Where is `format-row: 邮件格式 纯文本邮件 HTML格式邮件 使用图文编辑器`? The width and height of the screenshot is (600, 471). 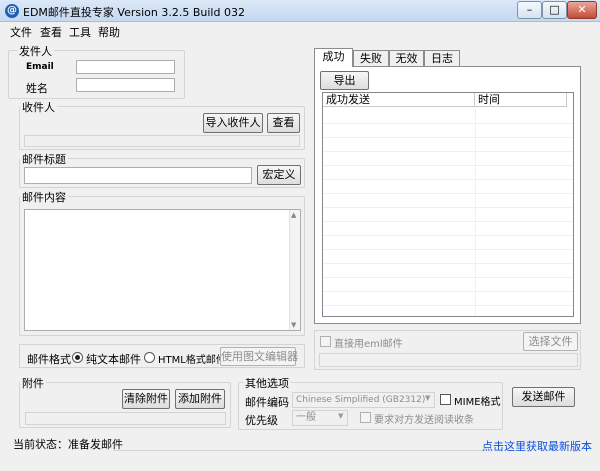
format-row: 邮件格式 纯文本邮件 HTML格式邮件 使用图文编辑器 is located at coordinates (162, 356).